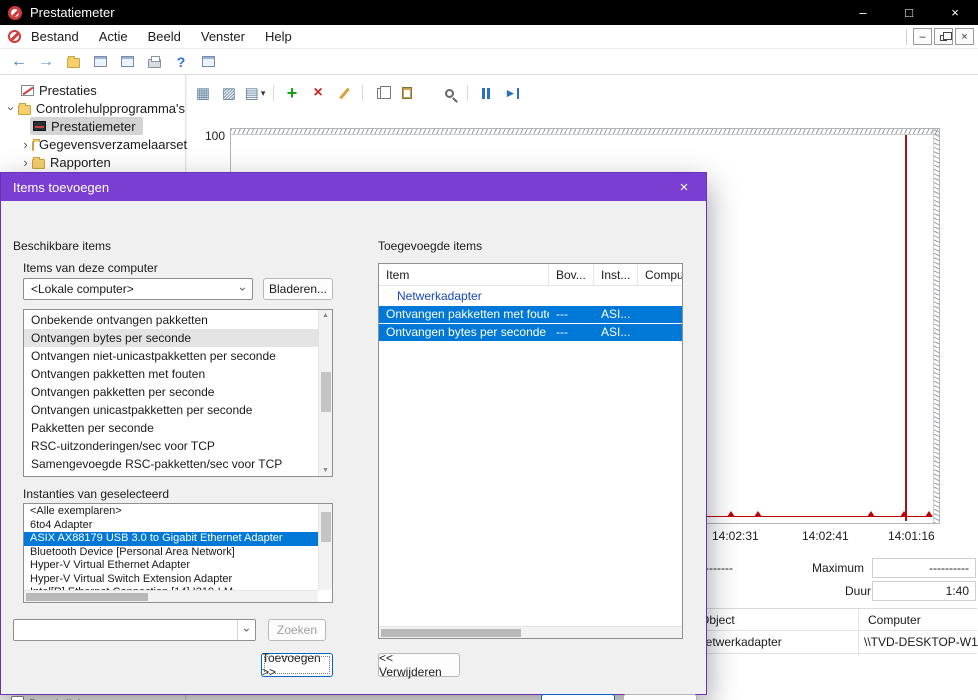 The width and height of the screenshot is (978, 700). I want to click on duration-label: Duur, so click(858, 591).